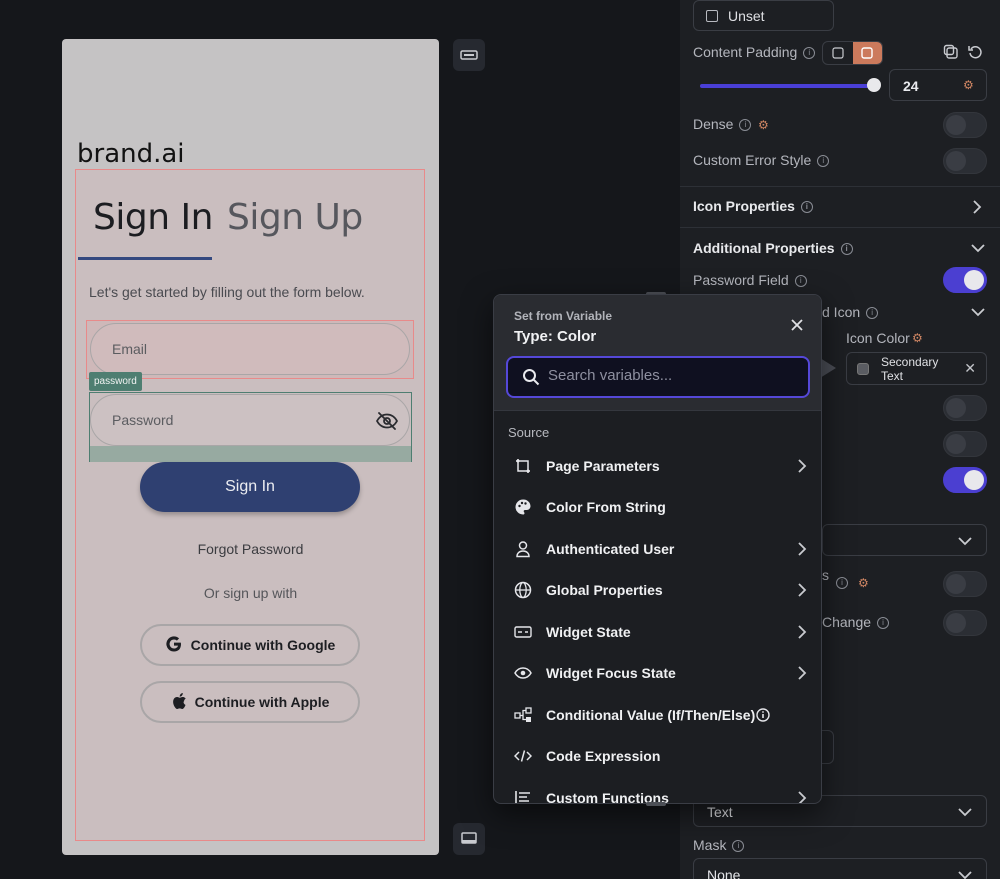 The height and width of the screenshot is (879, 1000). I want to click on resize-handle-bottom, so click(656, 804).